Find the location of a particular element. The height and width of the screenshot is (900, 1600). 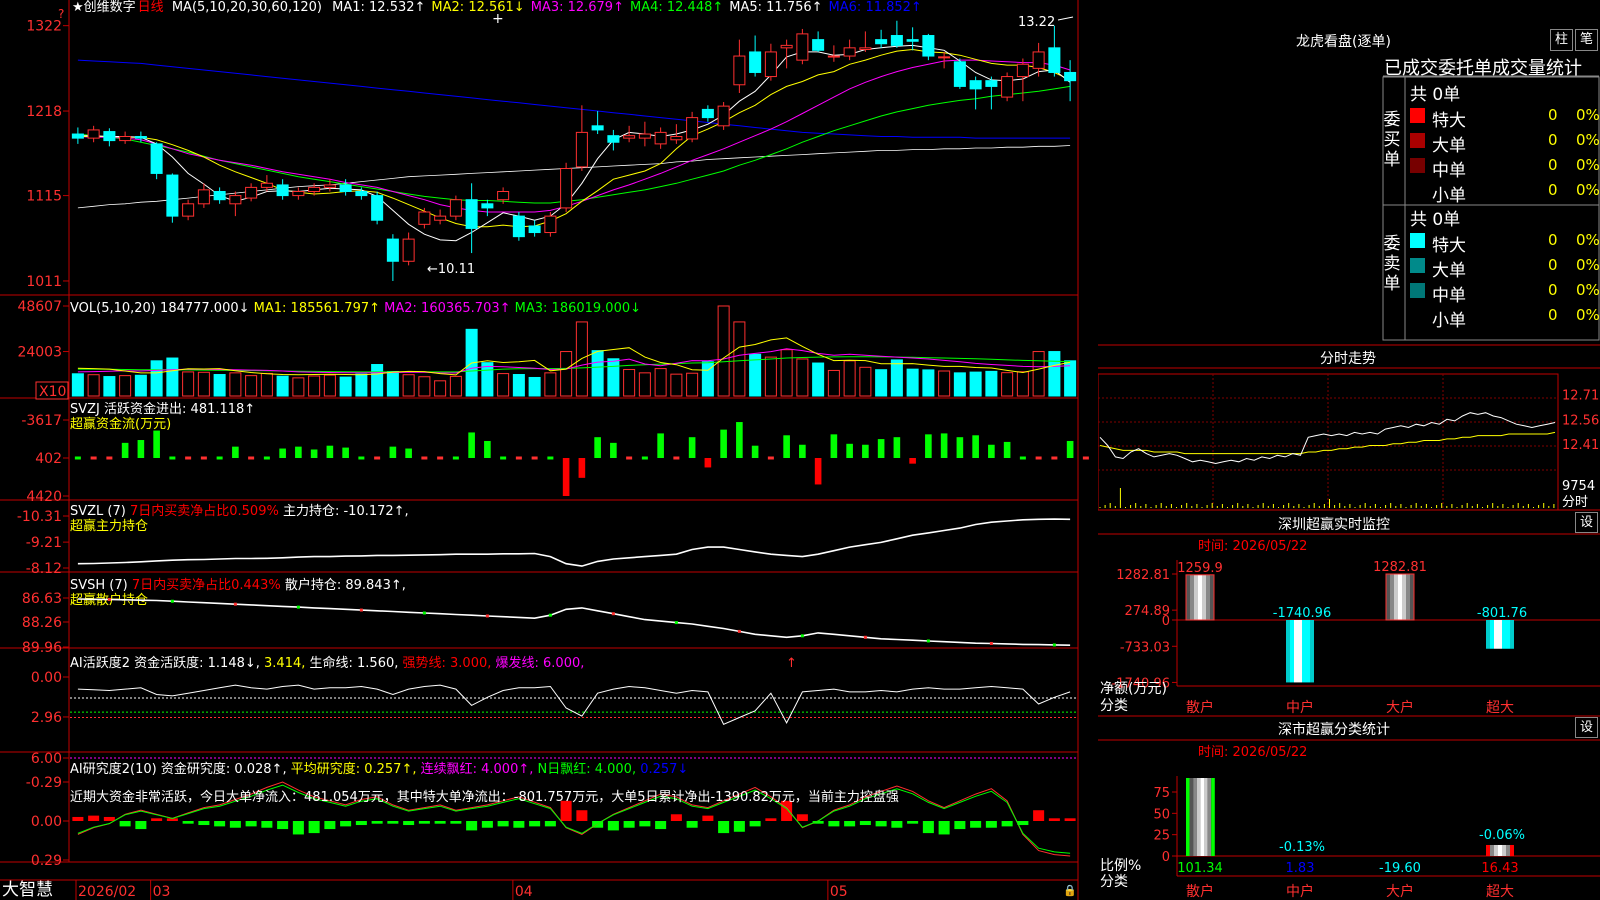

svzj-subtitle: 超赢资金流(万元) is located at coordinates (120, 424).